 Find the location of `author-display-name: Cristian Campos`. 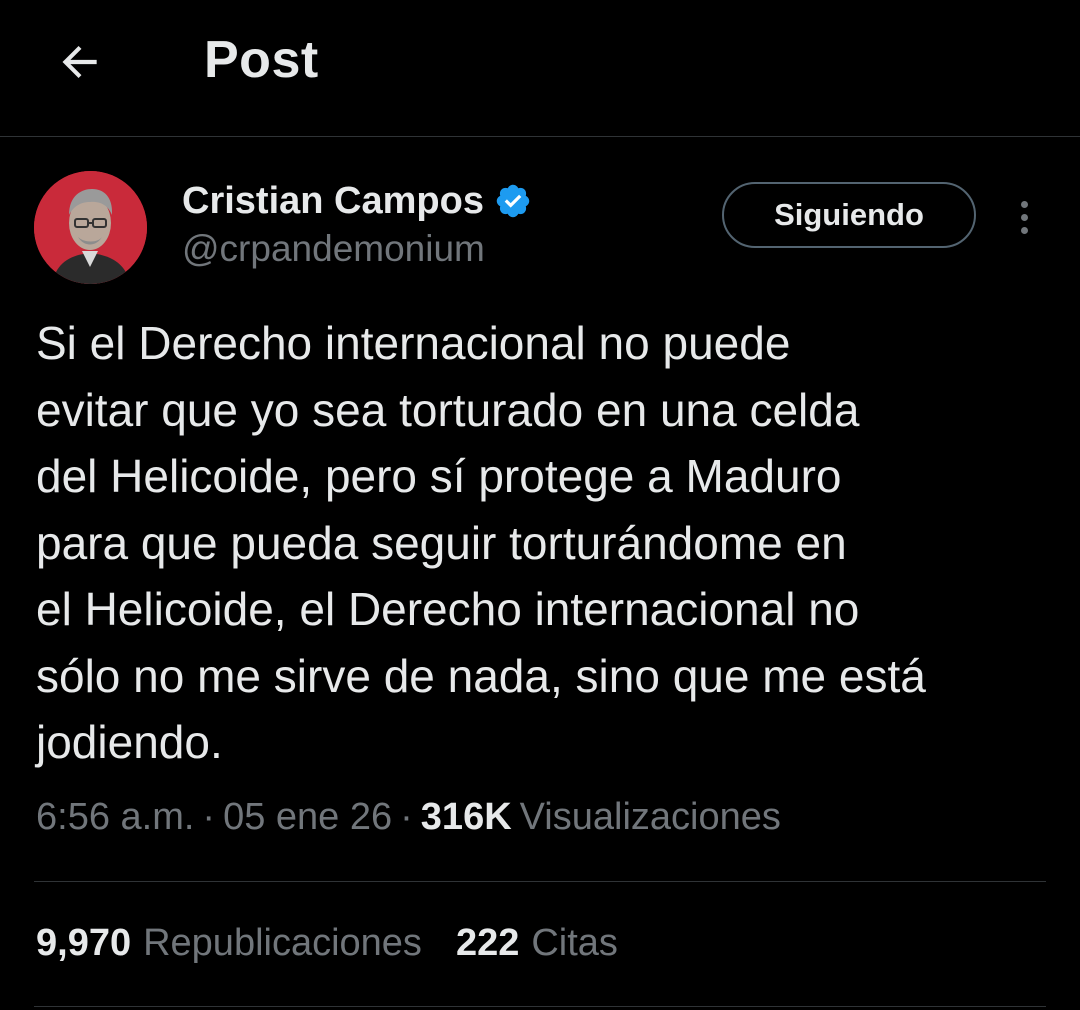

author-display-name: Cristian Campos is located at coordinates (333, 201).